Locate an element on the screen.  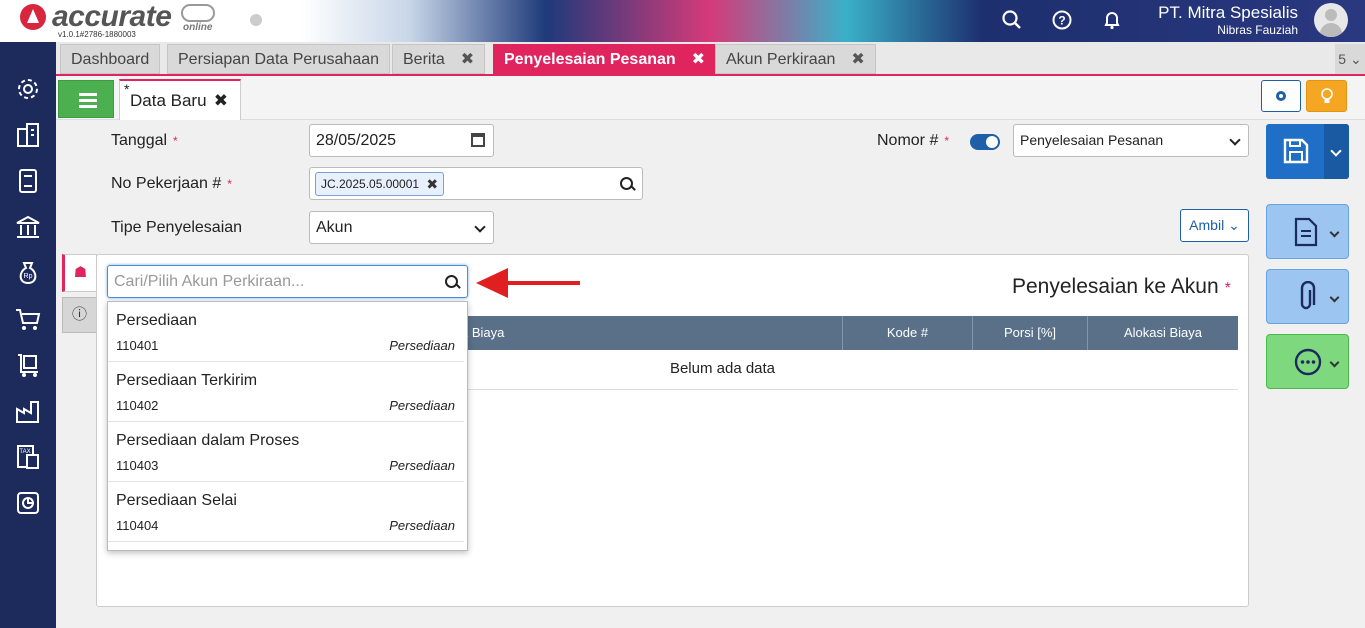
avatar is located at coordinates (1331, 20).